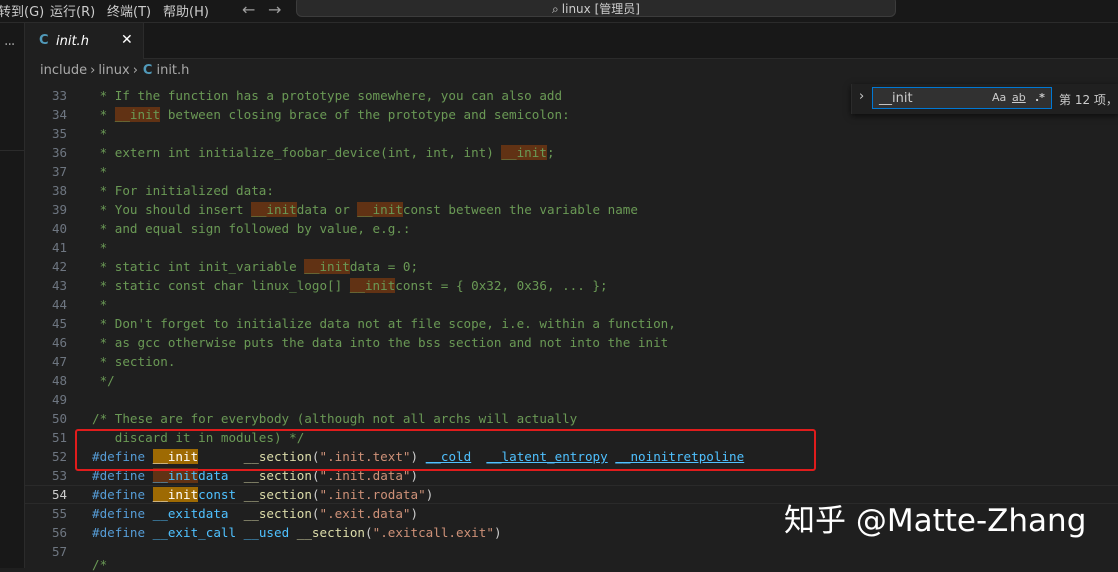 Image resolution: width=1118 pixels, height=572 pixels. What do you see at coordinates (600, 9) in the screenshot?
I see `command-center-label: linux [管理员]` at bounding box center [600, 9].